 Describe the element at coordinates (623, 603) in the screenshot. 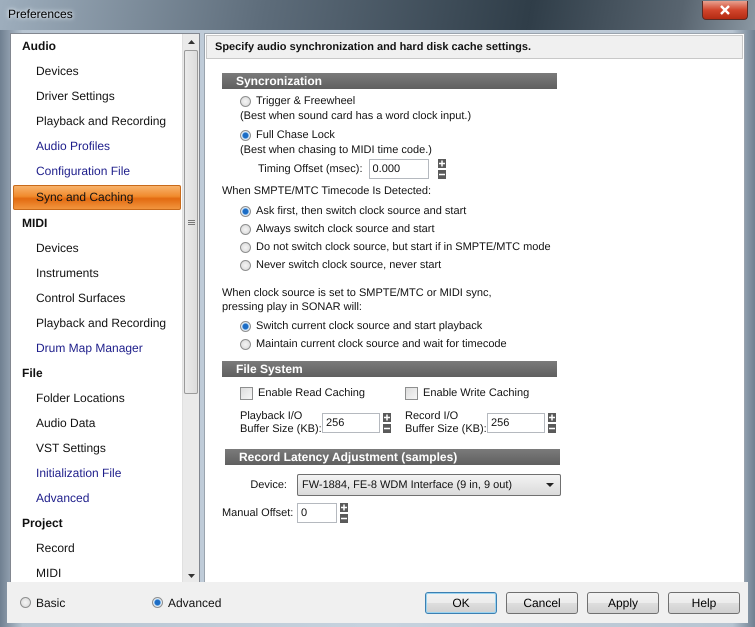

I see `dialog-button: Apply` at that location.